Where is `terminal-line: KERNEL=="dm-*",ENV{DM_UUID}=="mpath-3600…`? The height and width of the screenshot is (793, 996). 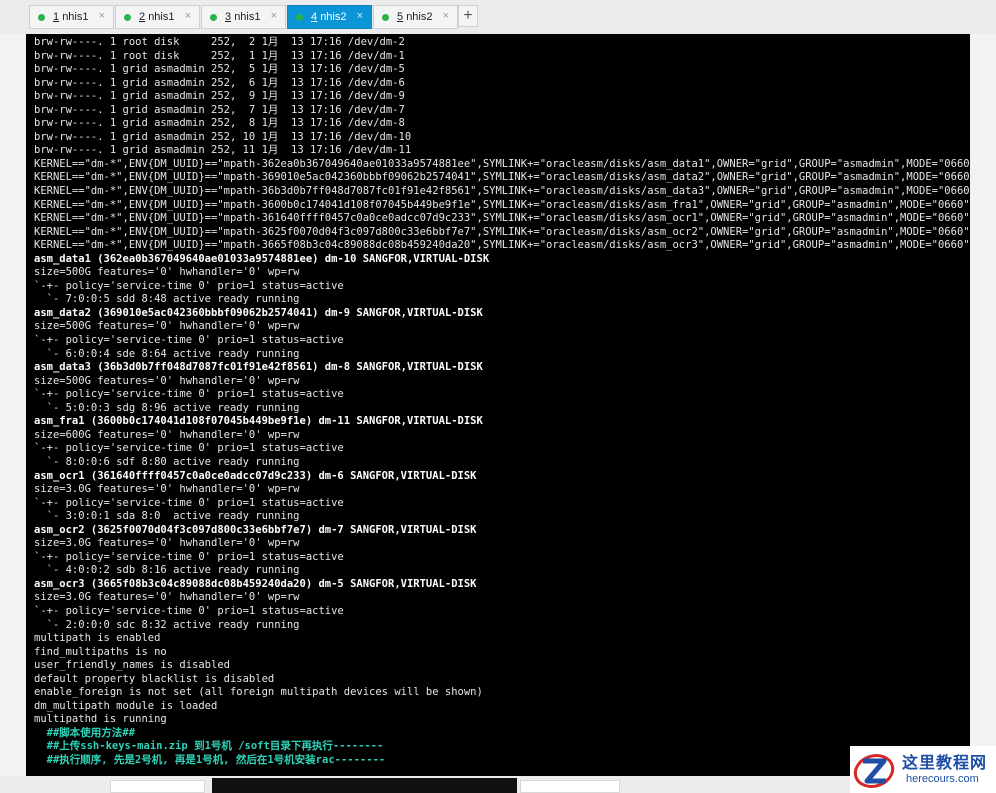
terminal-line: KERNEL=="dm-*",ENV{DM_UUID}=="mpath-3600… is located at coordinates (502, 204).